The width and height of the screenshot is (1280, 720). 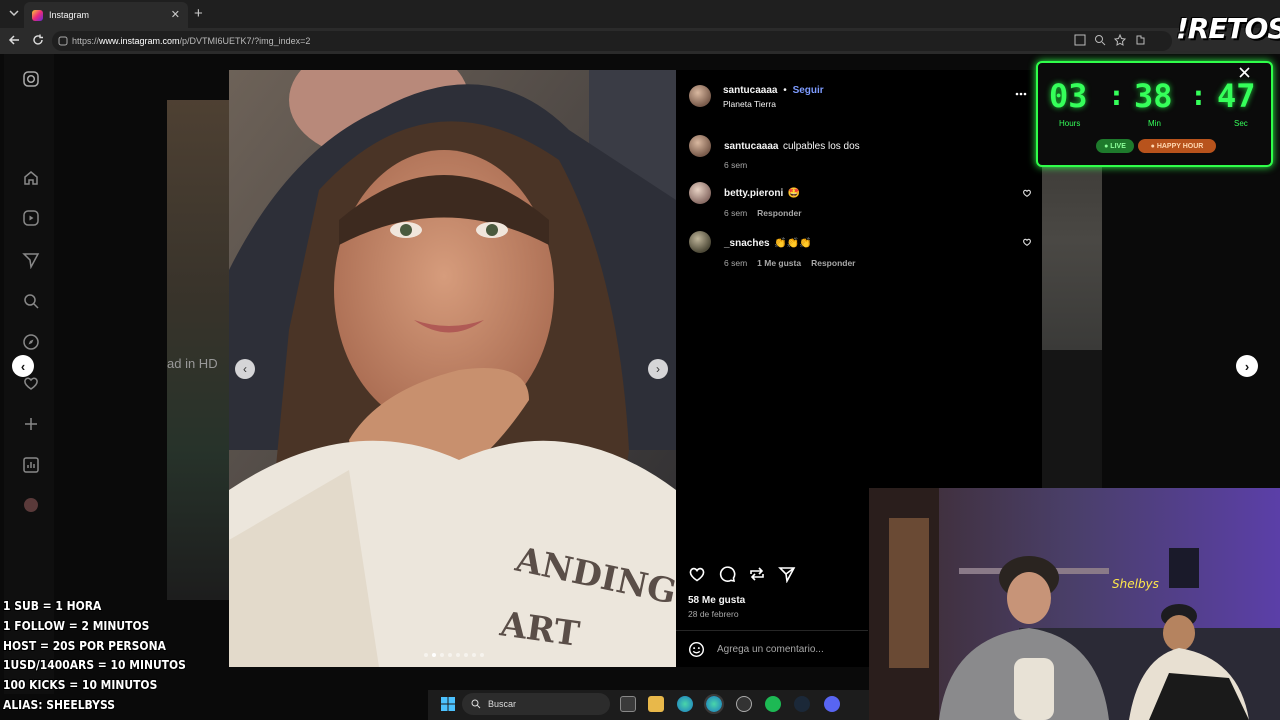 I want to click on profile-avatar, so click(x=31, y=505).